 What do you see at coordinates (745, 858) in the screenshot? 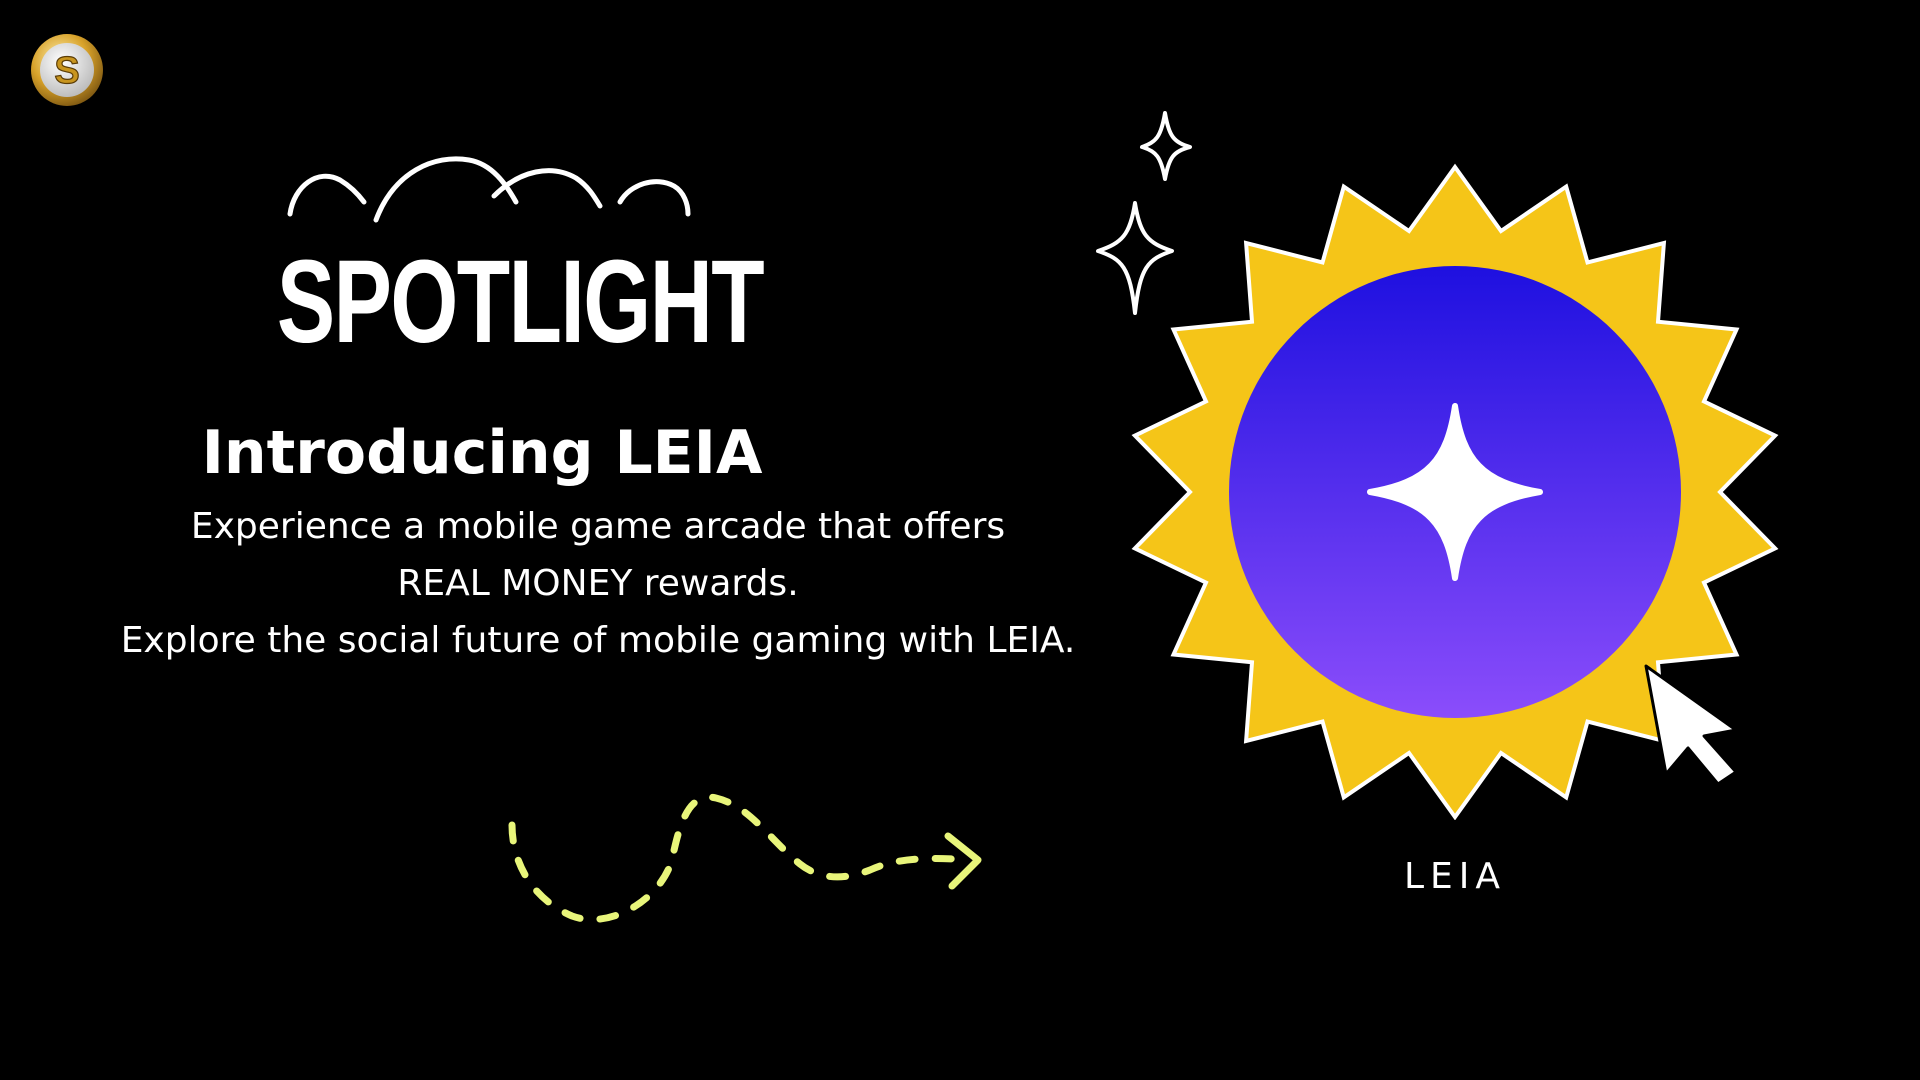
I see `dashed-arrow-icon` at bounding box center [745, 858].